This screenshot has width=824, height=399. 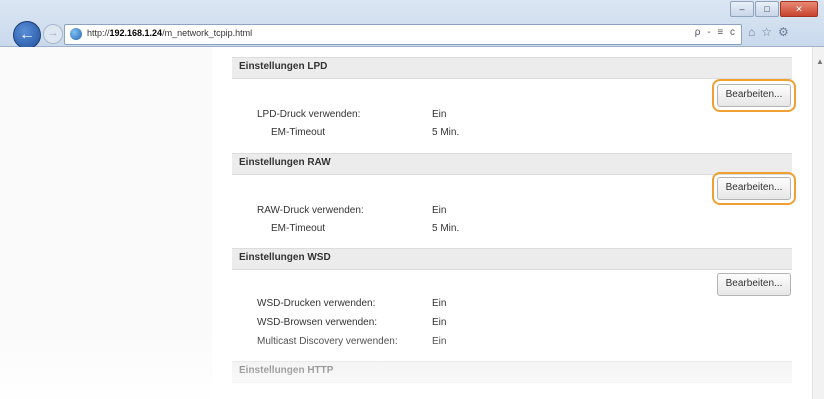 What do you see at coordinates (512, 372) in the screenshot?
I see `section-header-http: Einstellungen HTTP` at bounding box center [512, 372].